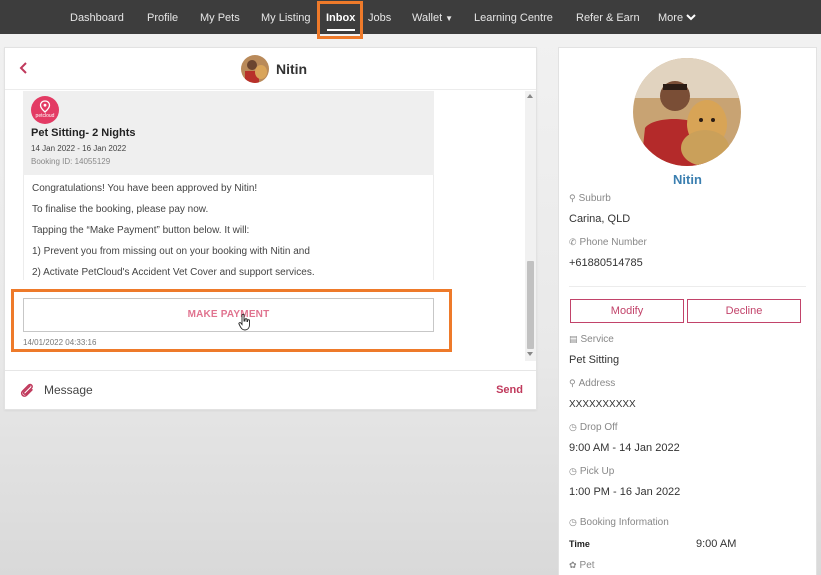  Describe the element at coordinates (292, 69) in the screenshot. I see `contact-name: Nitin` at that location.